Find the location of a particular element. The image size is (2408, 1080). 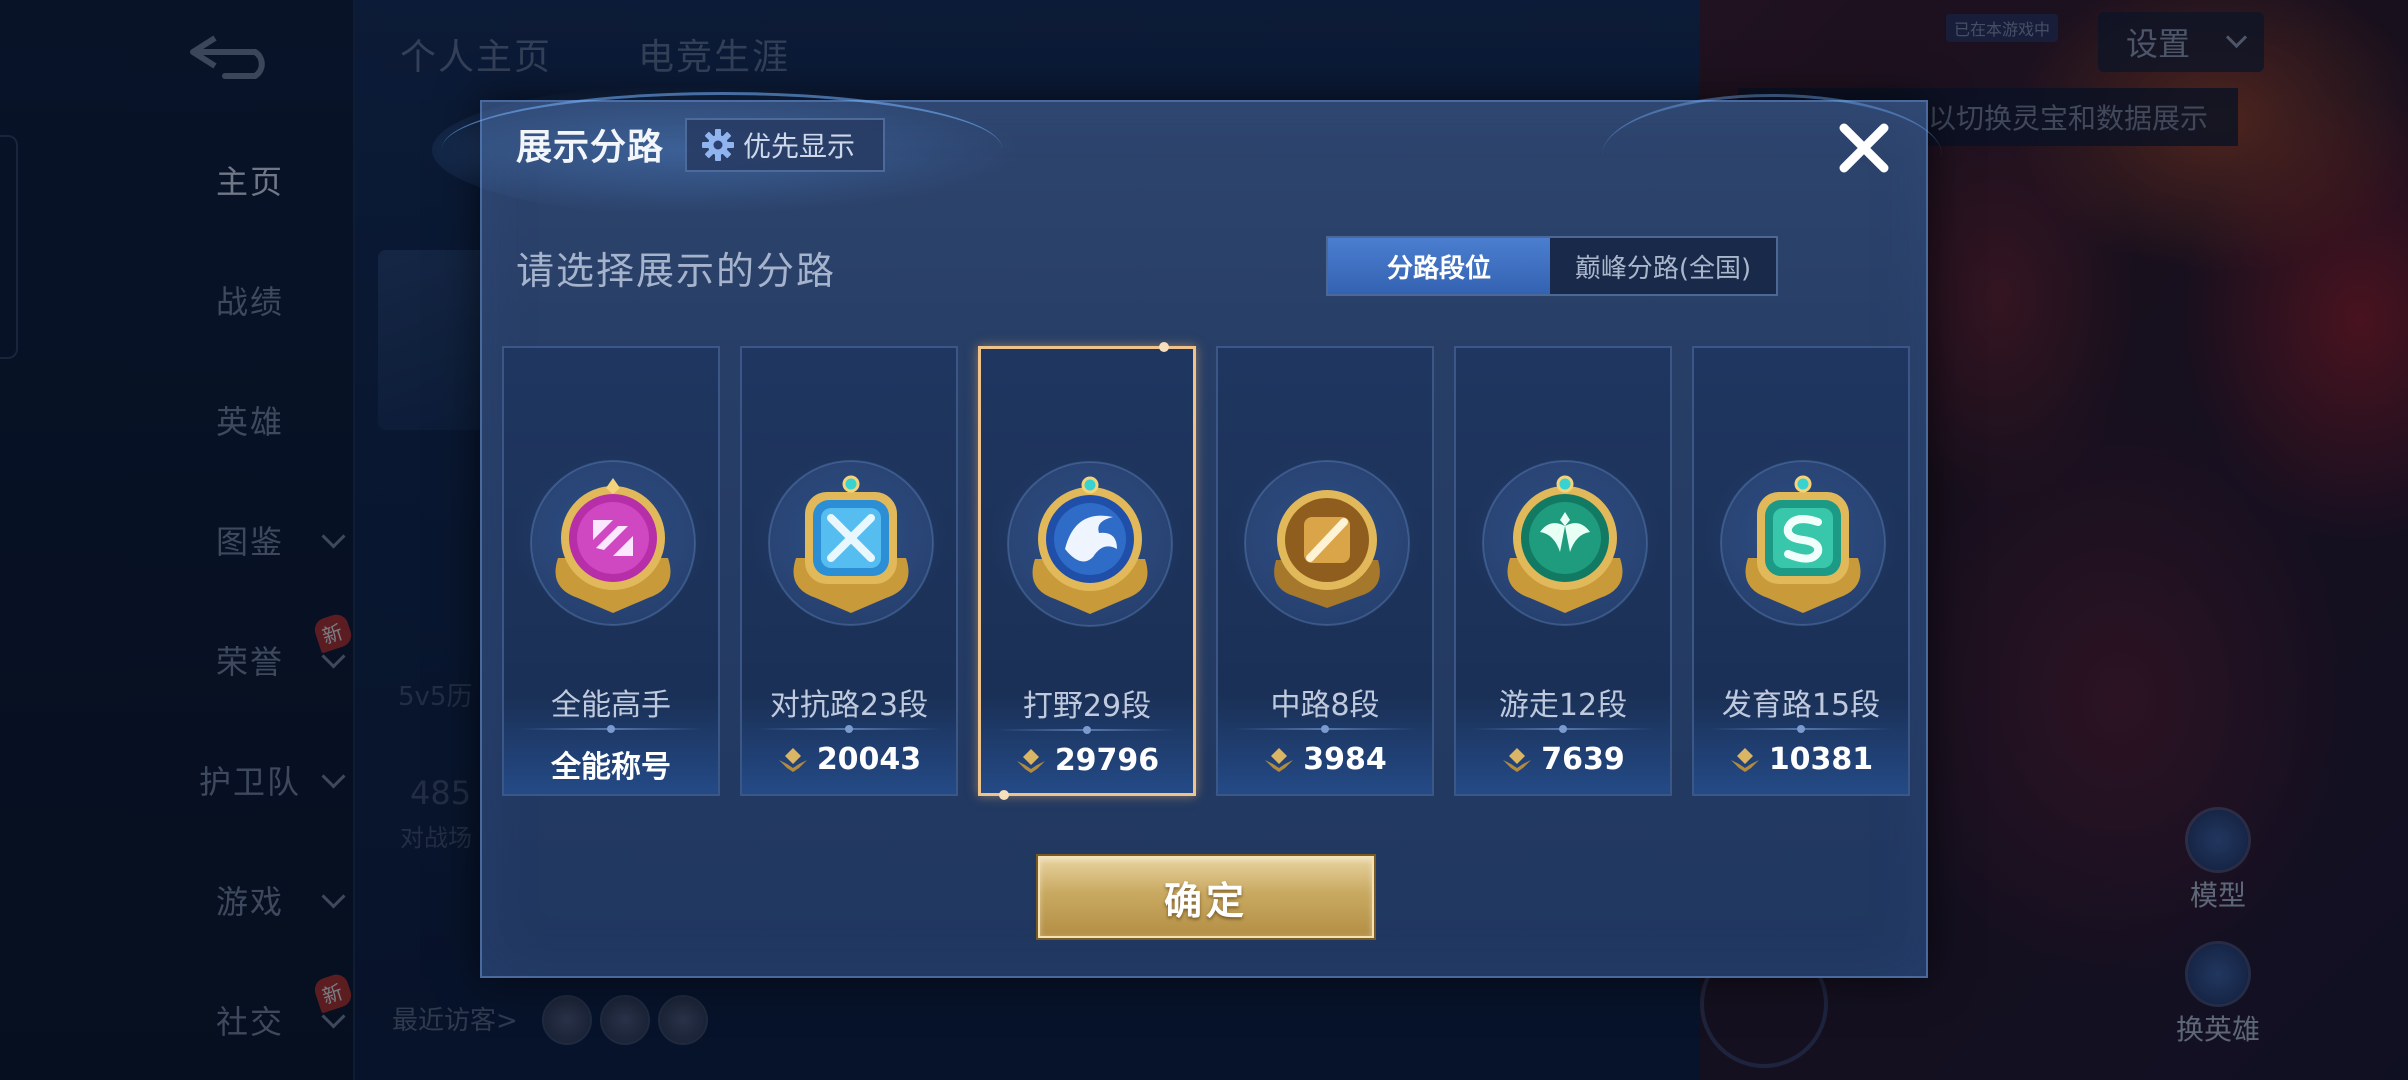

ranking-type-toggle: 分路段位 巅峰分路(全国) is located at coordinates (1552, 266).